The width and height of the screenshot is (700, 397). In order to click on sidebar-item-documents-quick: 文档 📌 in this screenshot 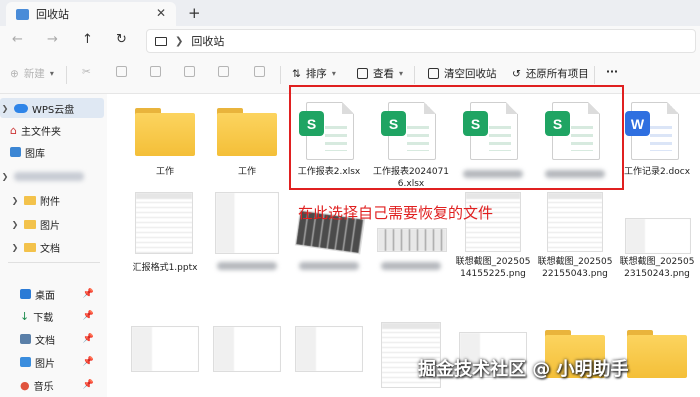, I will do `click(62, 339)`.